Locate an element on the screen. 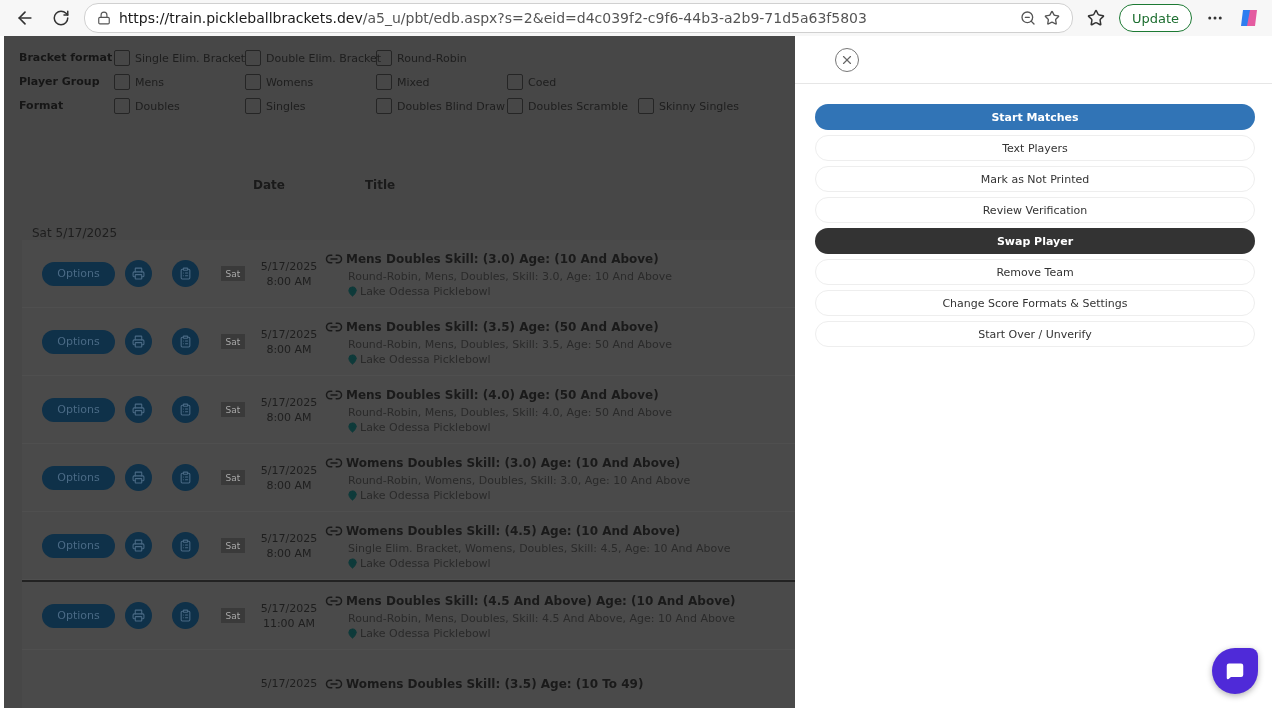 Image resolution: width=1272 pixels, height=708 pixels. action-button: Review Verification is located at coordinates (1035, 210).